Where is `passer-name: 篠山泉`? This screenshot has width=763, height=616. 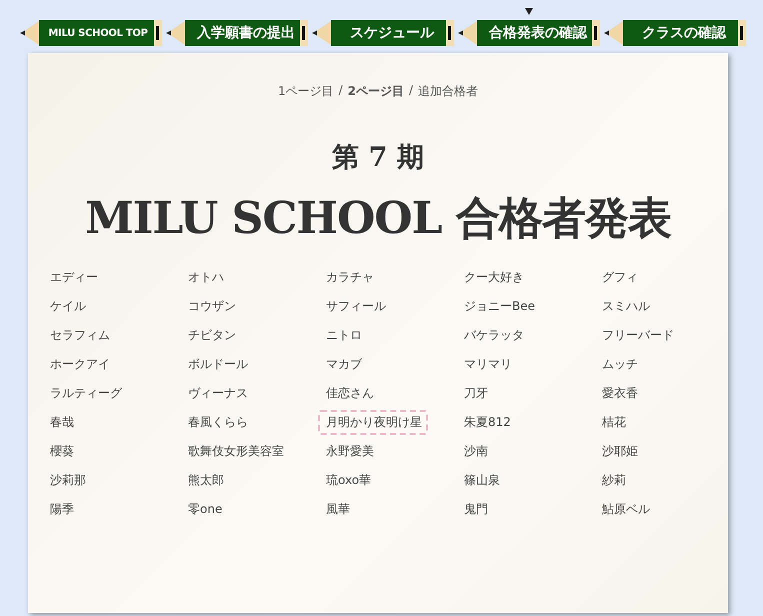 passer-name: 篠山泉 is located at coordinates (482, 480).